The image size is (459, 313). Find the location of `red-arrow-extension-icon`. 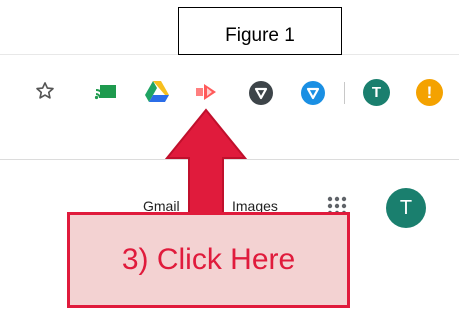

red-arrow-extension-icon is located at coordinates (206, 92).